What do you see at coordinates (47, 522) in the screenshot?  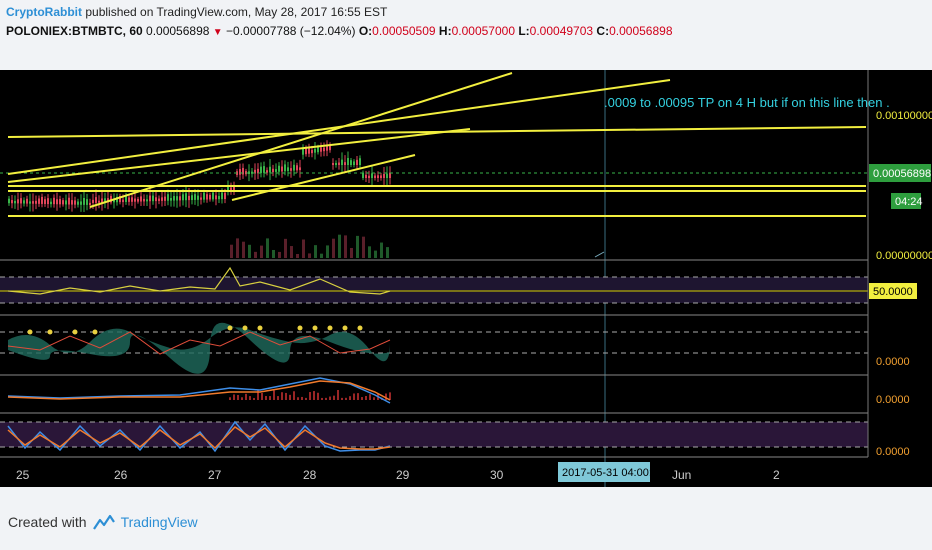 I see `created-with-text: Created with` at bounding box center [47, 522].